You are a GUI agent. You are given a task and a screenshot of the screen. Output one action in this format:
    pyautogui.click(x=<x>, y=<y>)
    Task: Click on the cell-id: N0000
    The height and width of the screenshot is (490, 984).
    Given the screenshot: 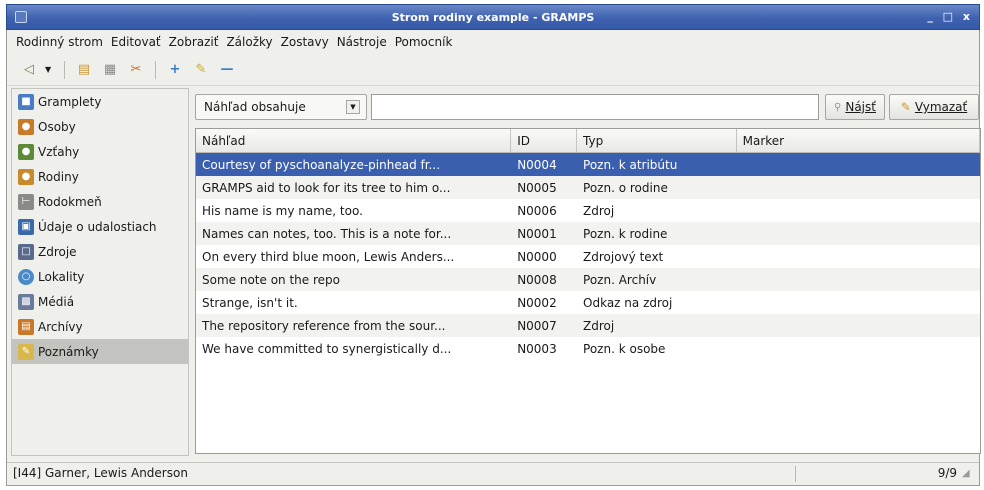 What is the action you would take?
    pyautogui.click(x=537, y=256)
    